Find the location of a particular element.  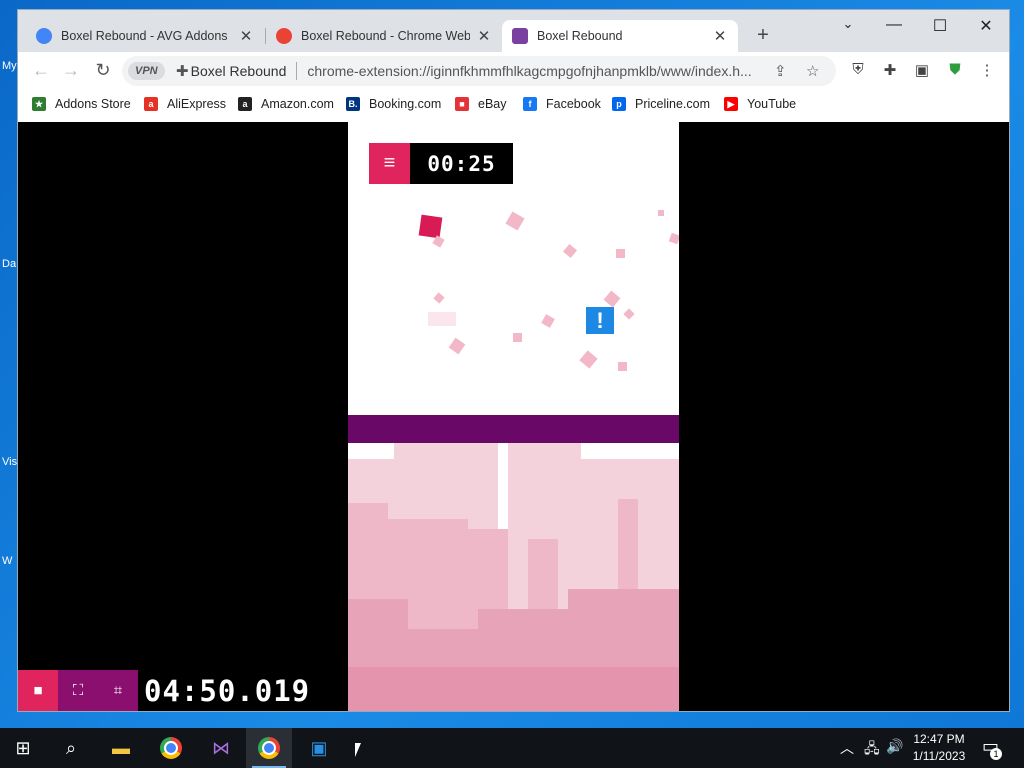

forward-button: → is located at coordinates (71, 70).